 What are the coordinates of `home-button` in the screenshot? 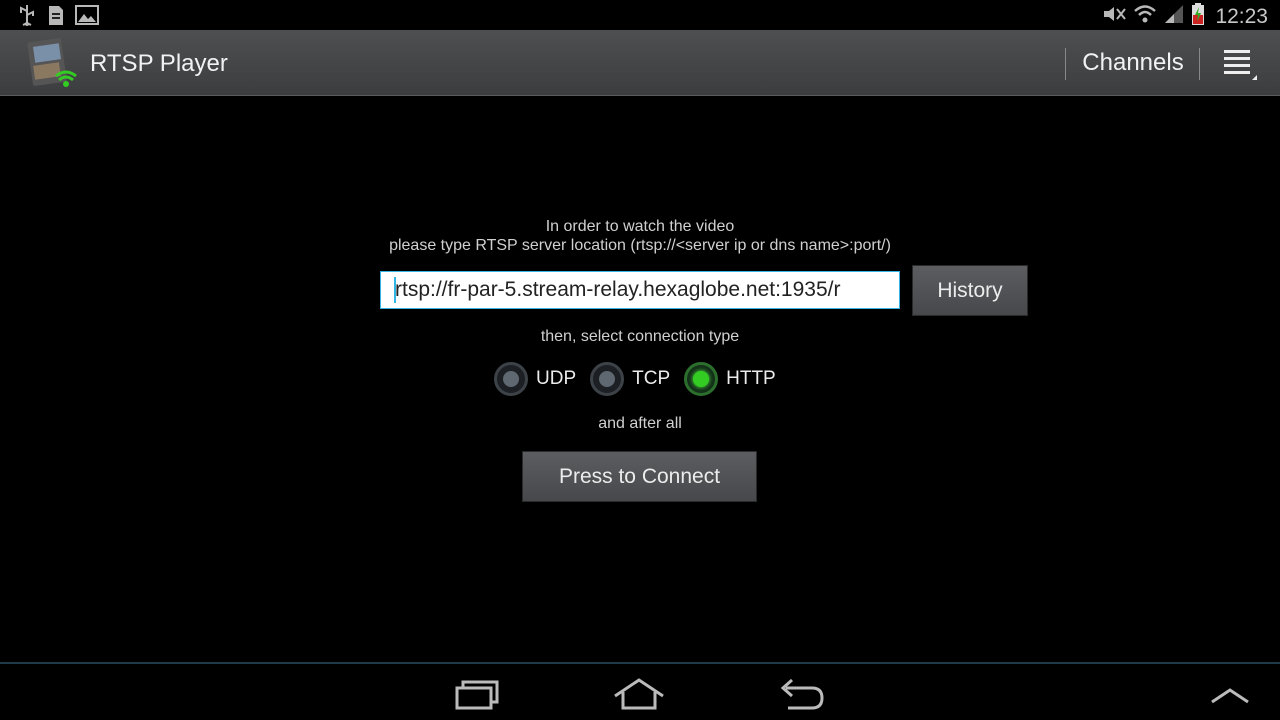 It's located at (639, 694).